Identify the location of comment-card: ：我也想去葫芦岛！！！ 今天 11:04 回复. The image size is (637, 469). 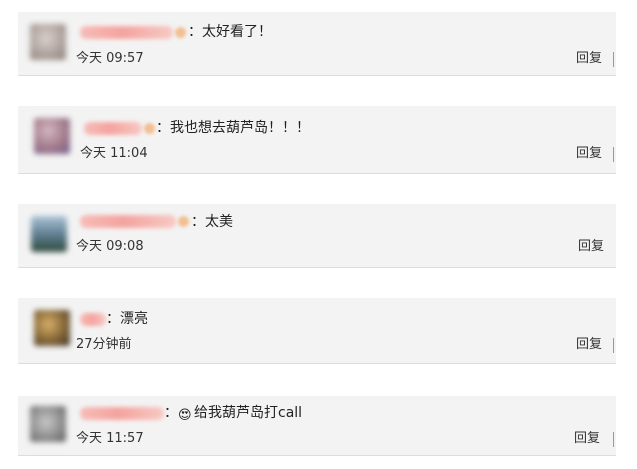
(317, 140).